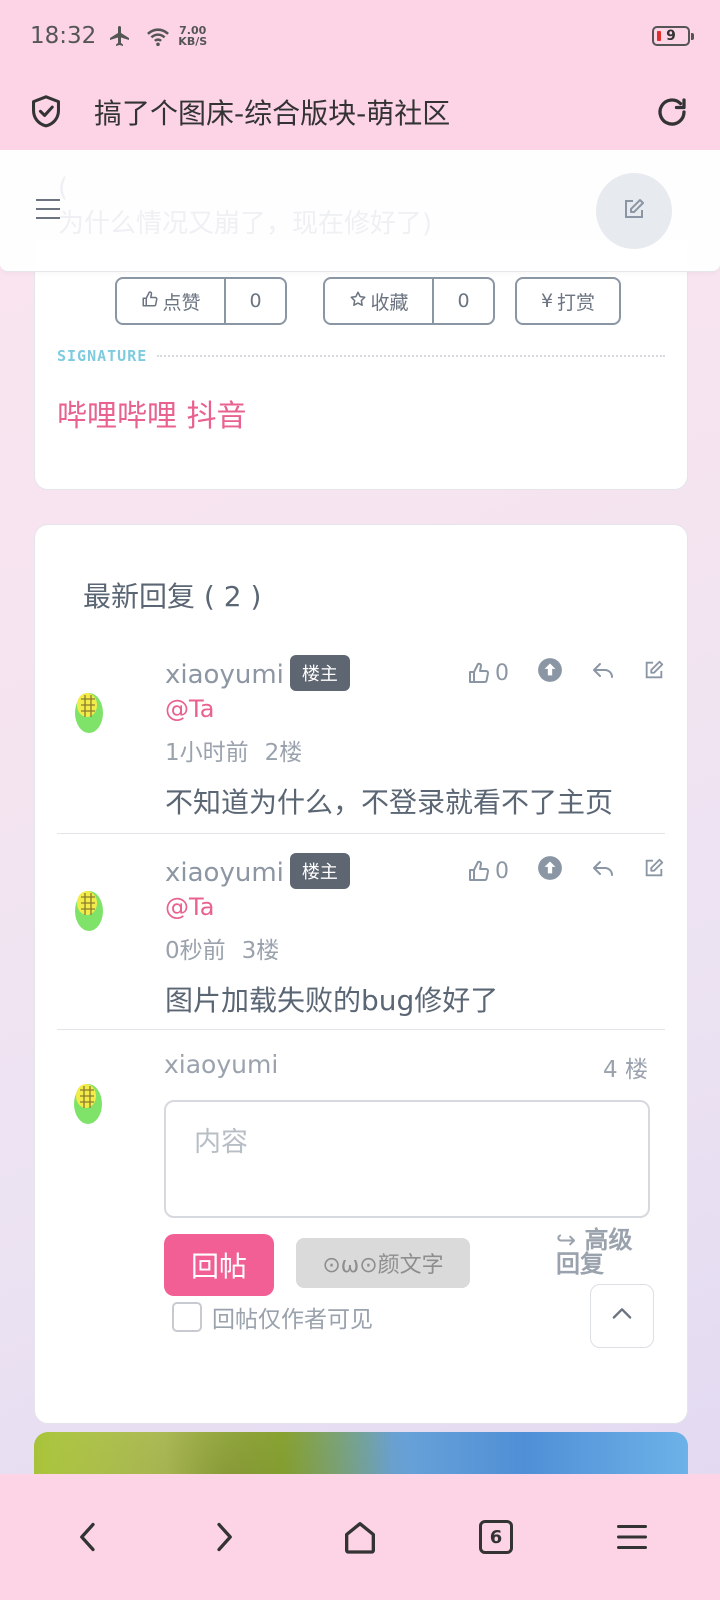 The width and height of the screenshot is (720, 1600). I want to click on signature-label: SIGNATURE, so click(102, 356).